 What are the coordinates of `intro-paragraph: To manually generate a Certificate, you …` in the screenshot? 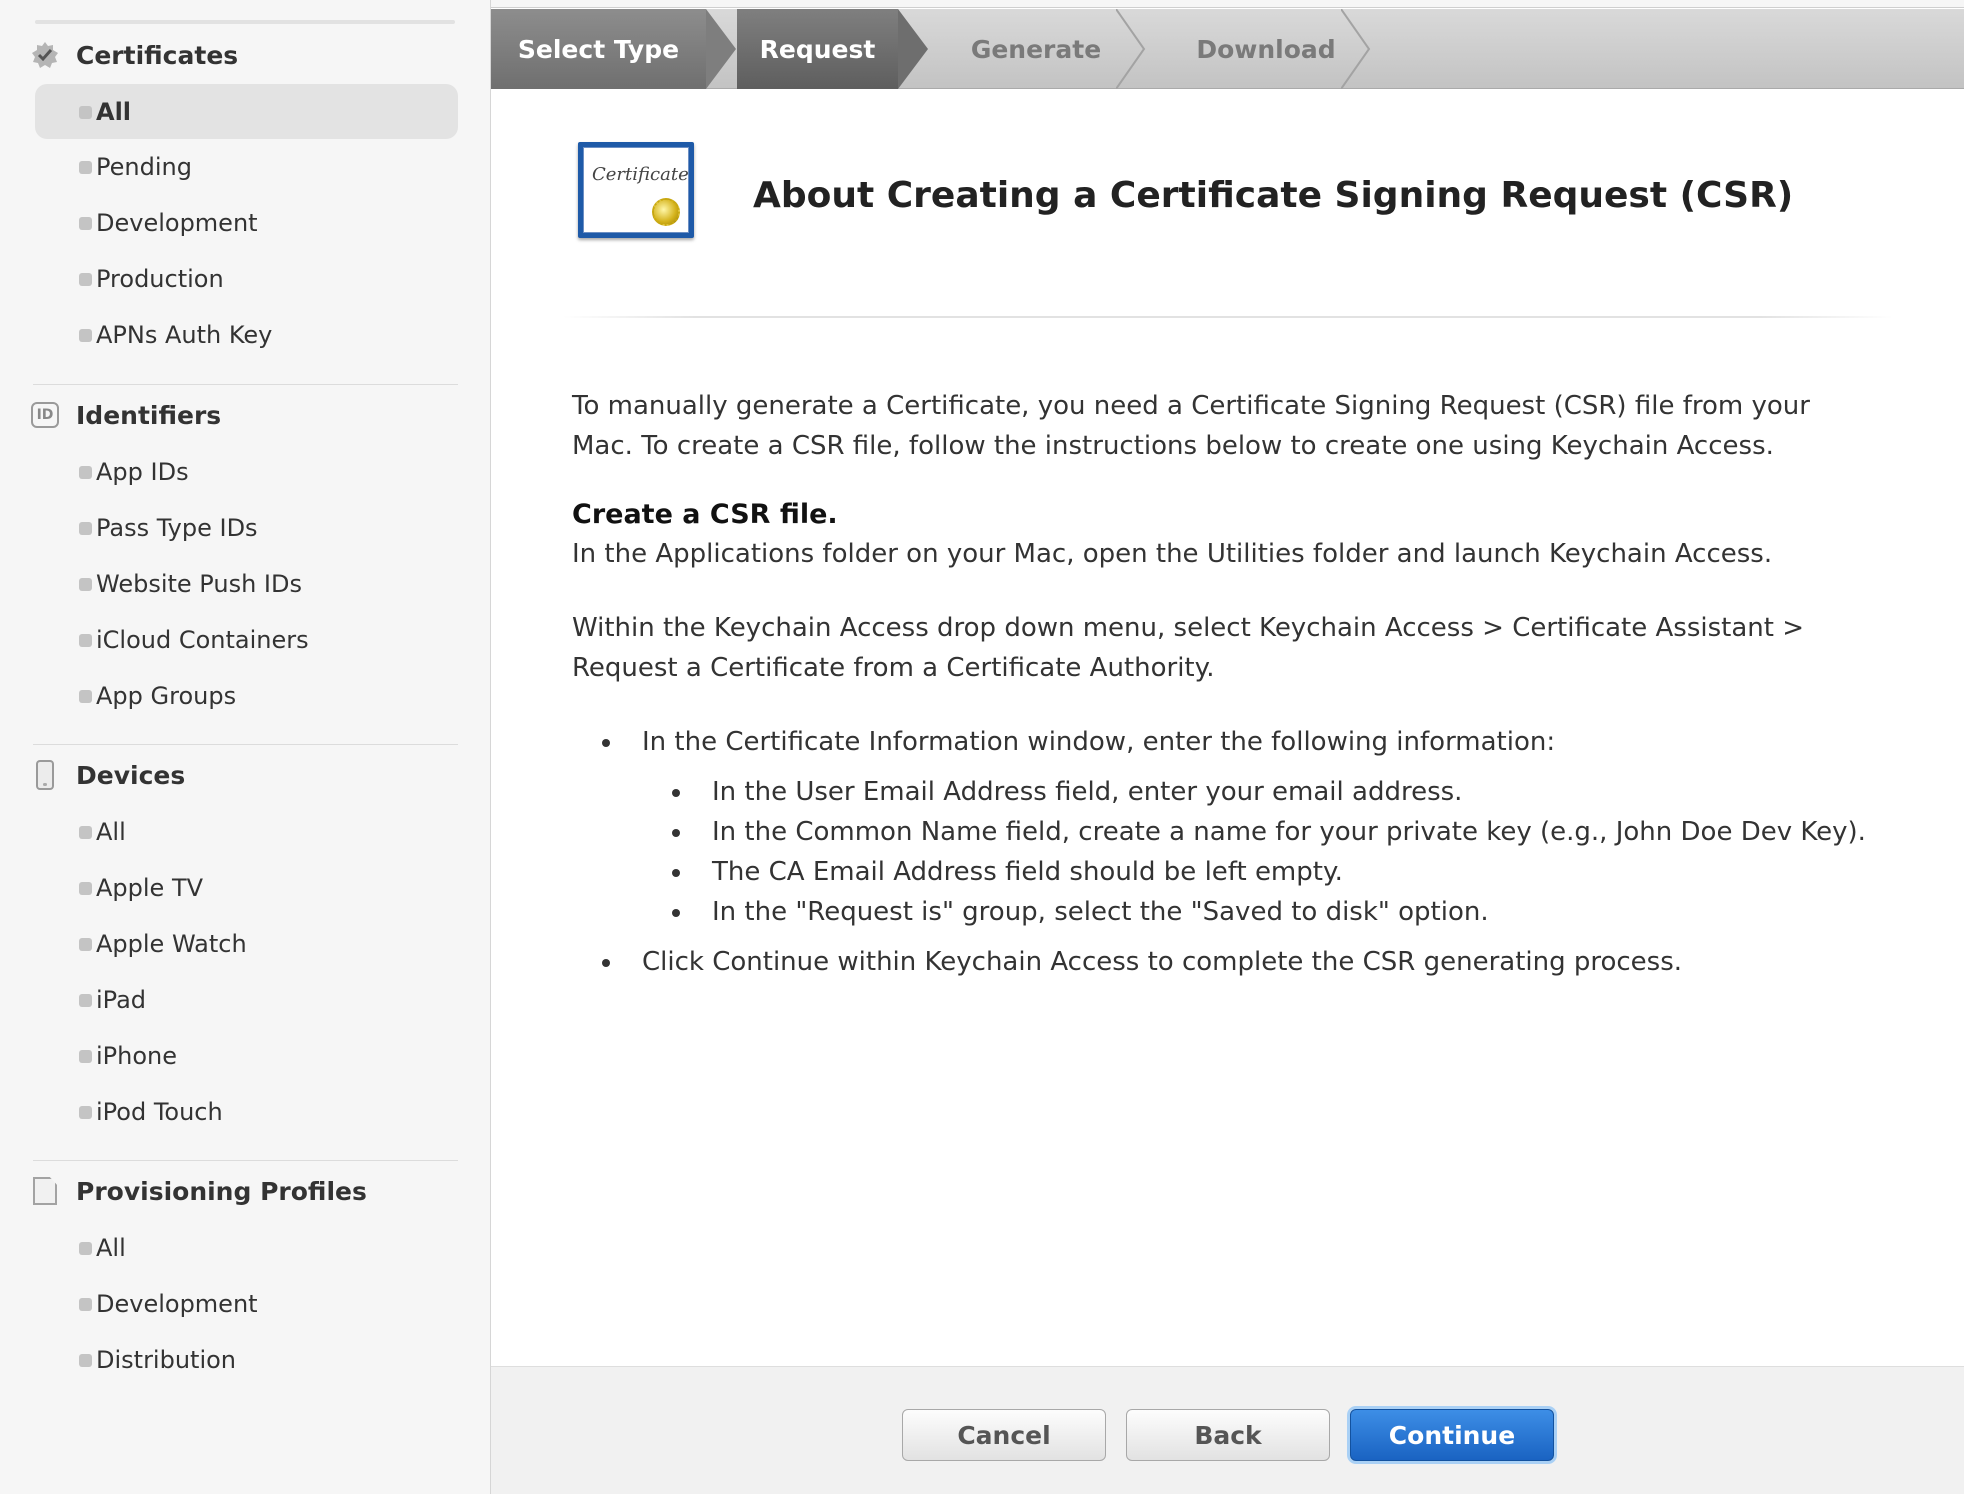 It's located at (1191, 426).